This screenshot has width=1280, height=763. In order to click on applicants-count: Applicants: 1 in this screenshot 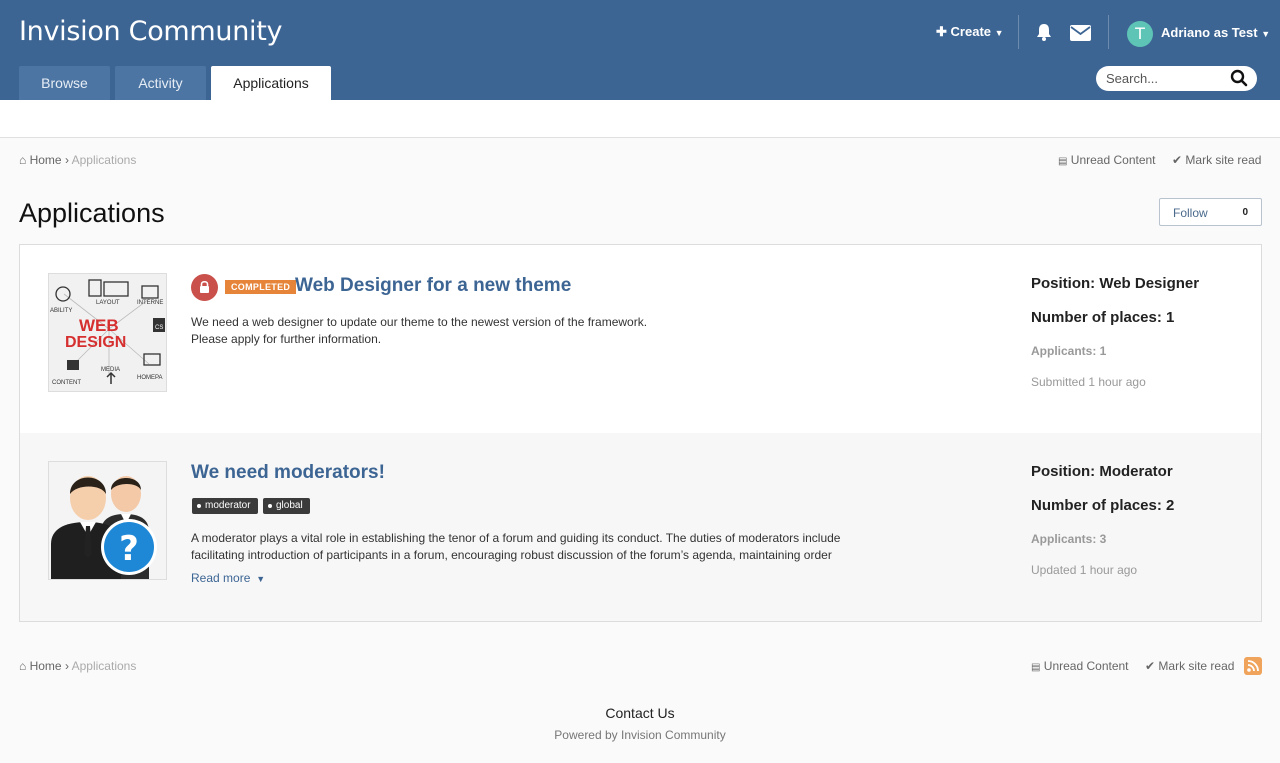, I will do `click(1069, 351)`.